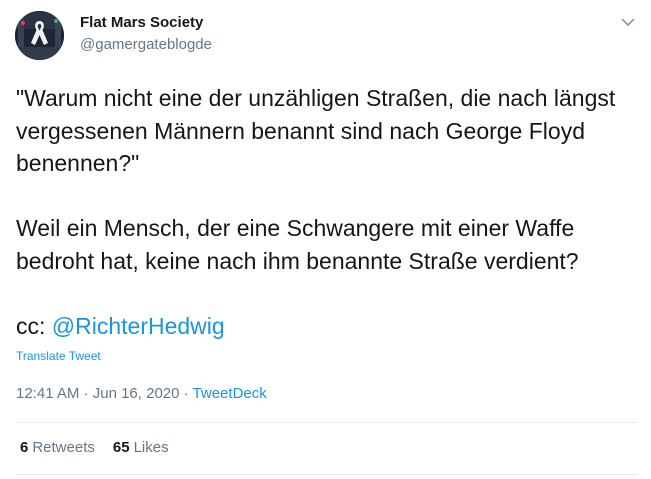  I want to click on avatar-image, so click(39, 35).